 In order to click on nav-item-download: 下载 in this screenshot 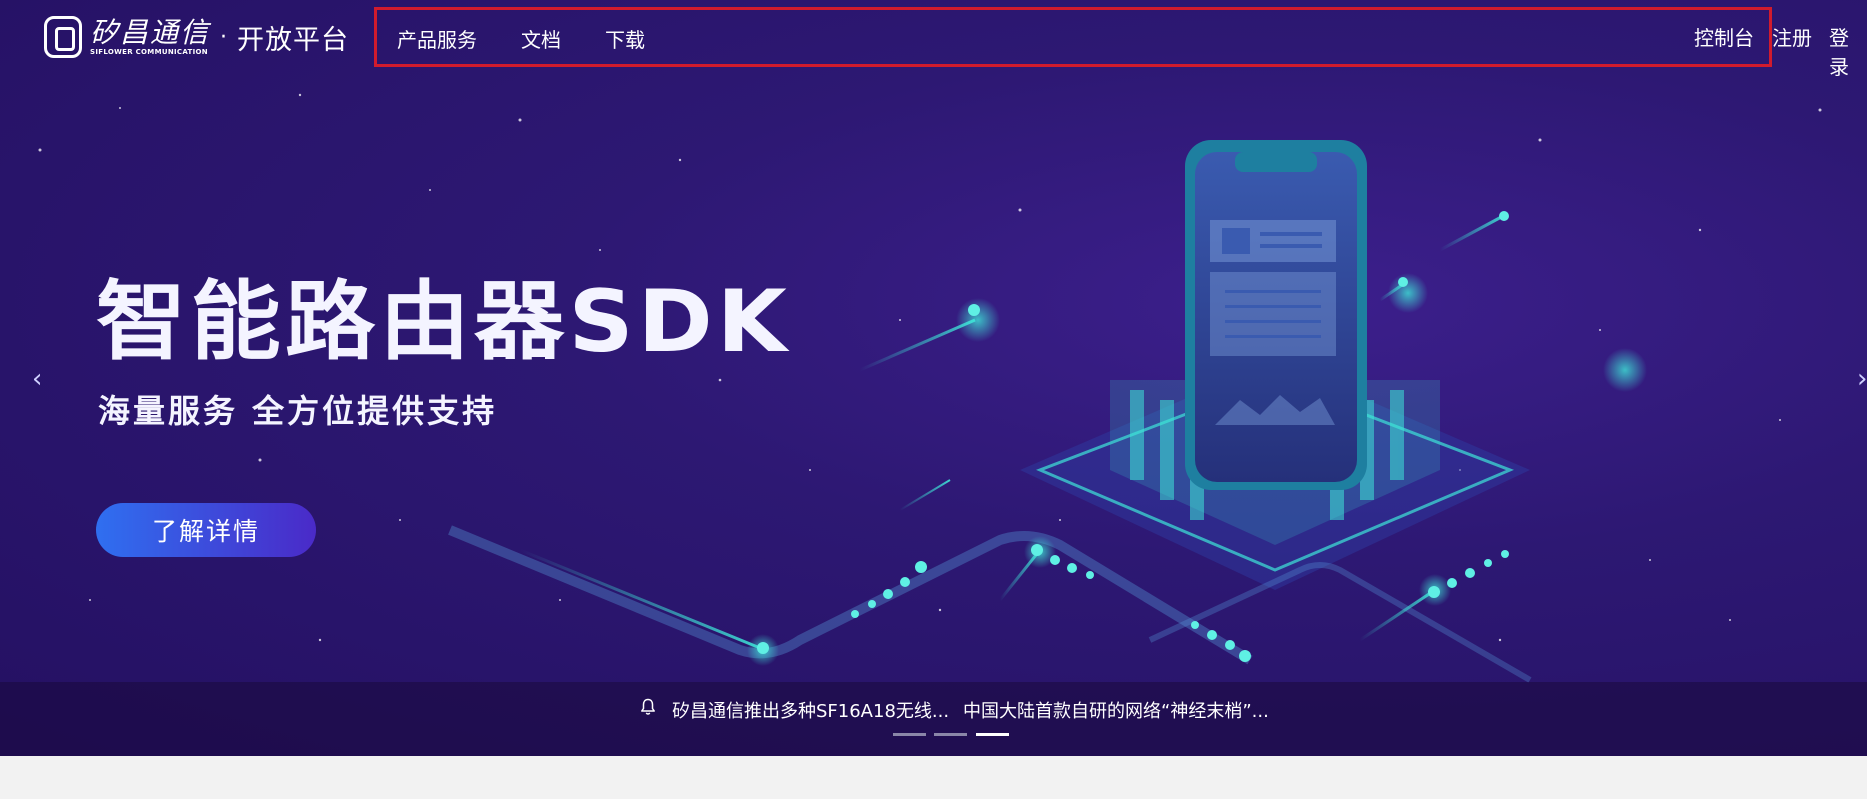, I will do `click(625, 38)`.